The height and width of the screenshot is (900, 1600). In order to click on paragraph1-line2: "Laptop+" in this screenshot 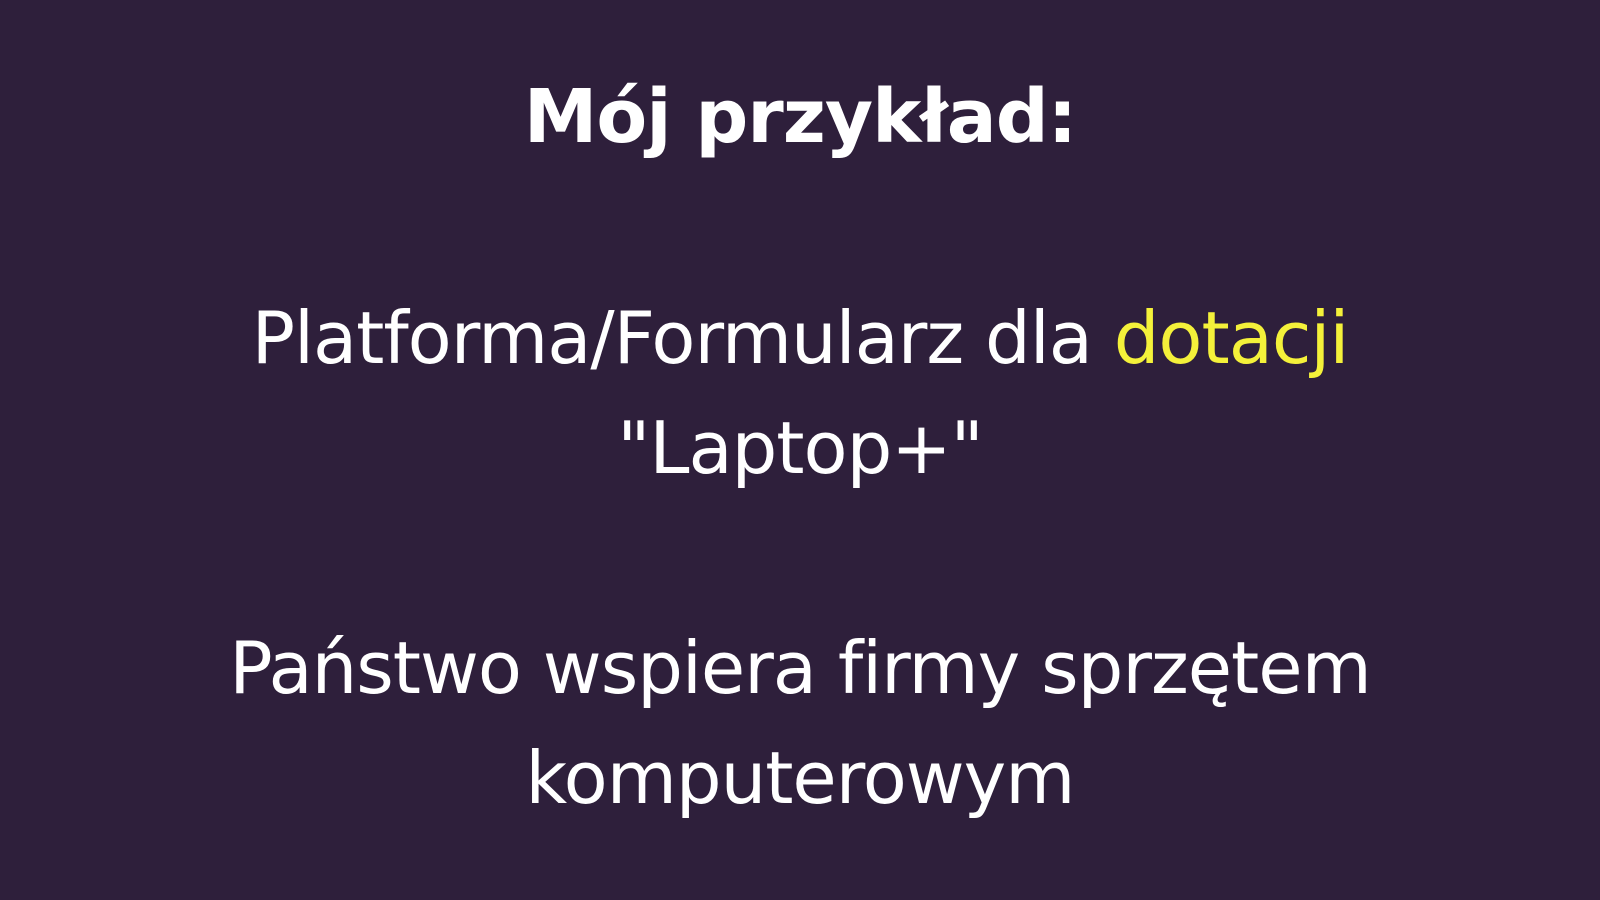, I will do `click(800, 448)`.